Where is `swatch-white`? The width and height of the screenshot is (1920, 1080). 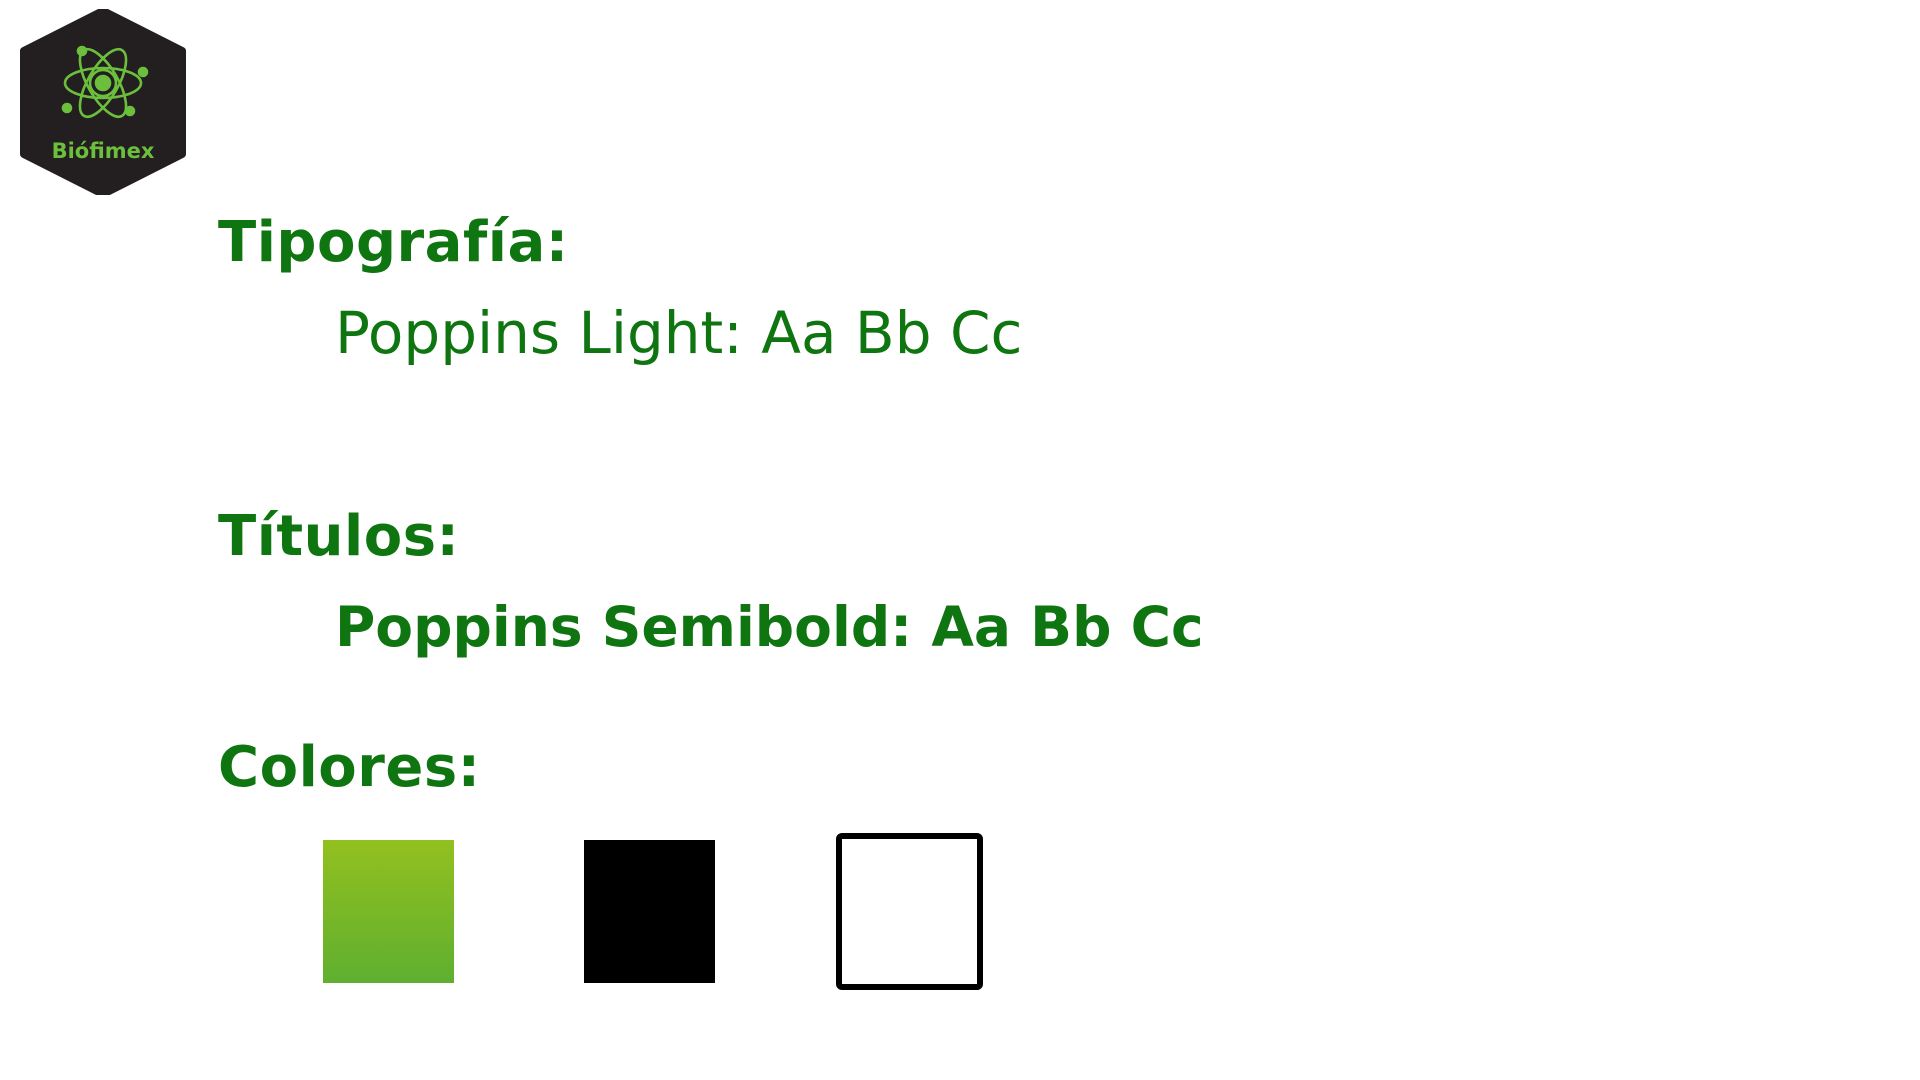 swatch-white is located at coordinates (909, 911).